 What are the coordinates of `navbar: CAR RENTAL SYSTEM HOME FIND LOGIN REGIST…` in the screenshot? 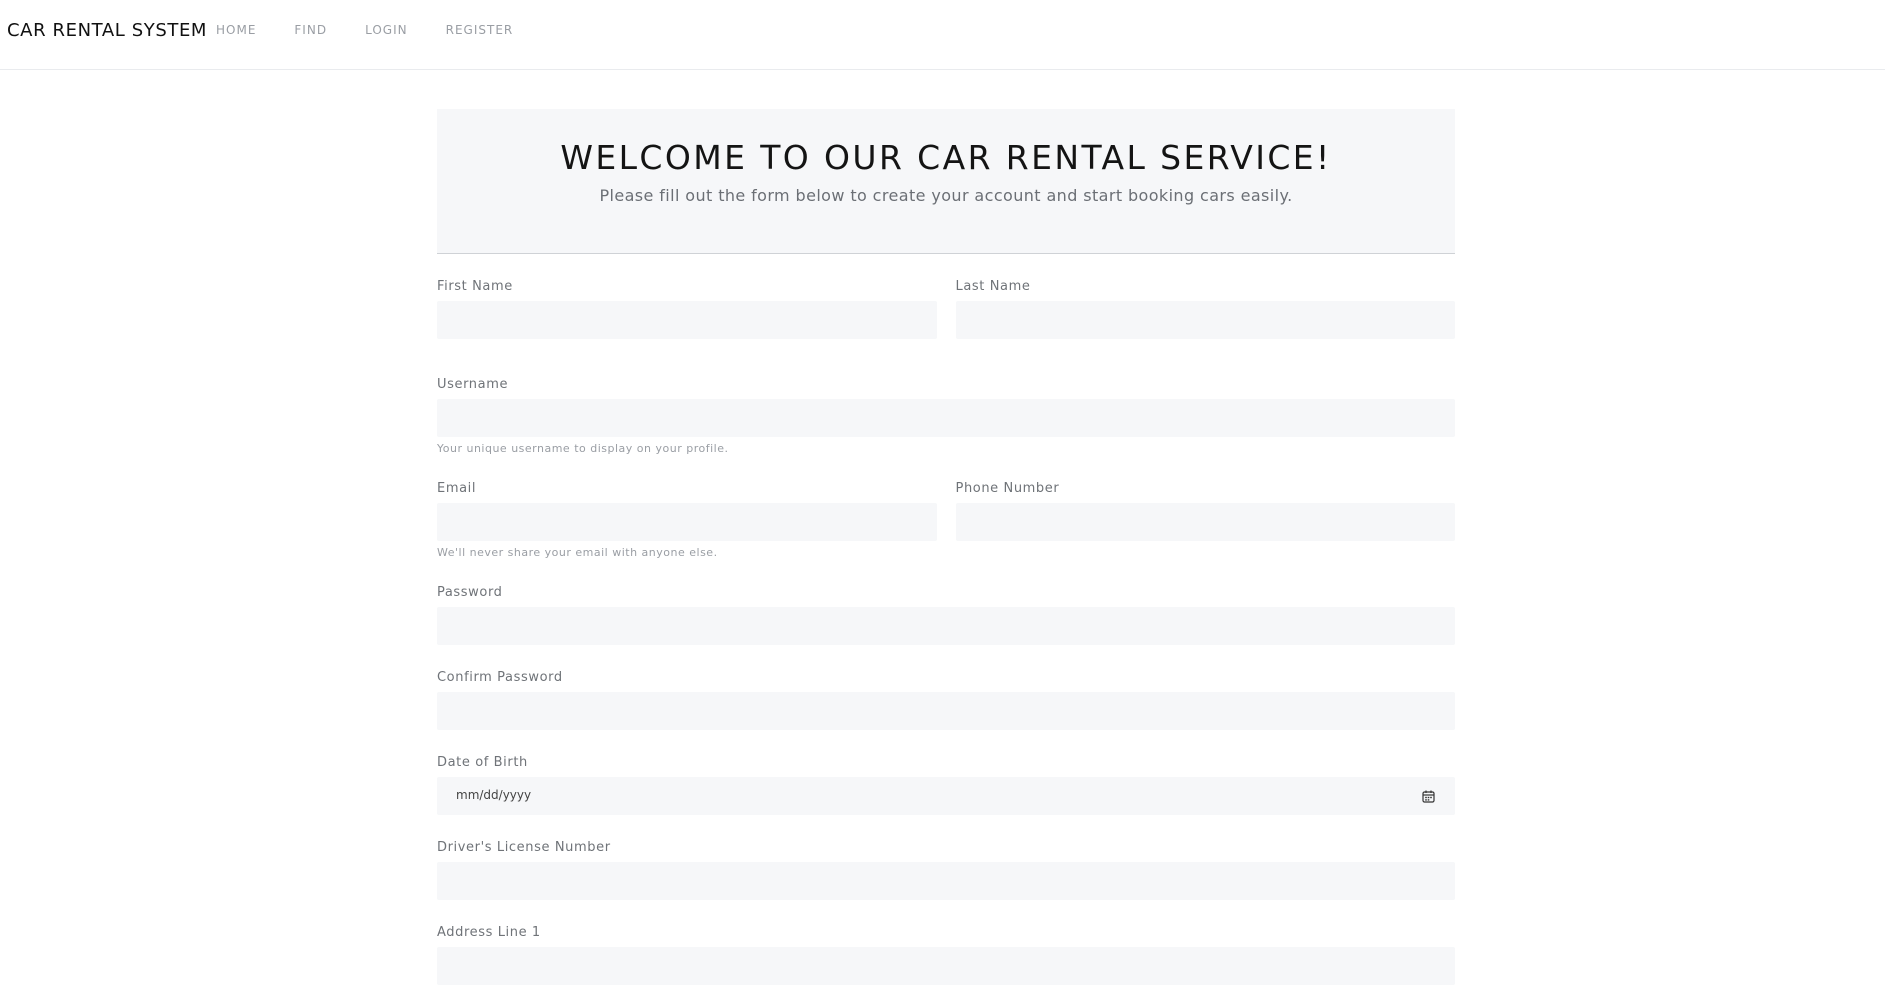 It's located at (942, 35).